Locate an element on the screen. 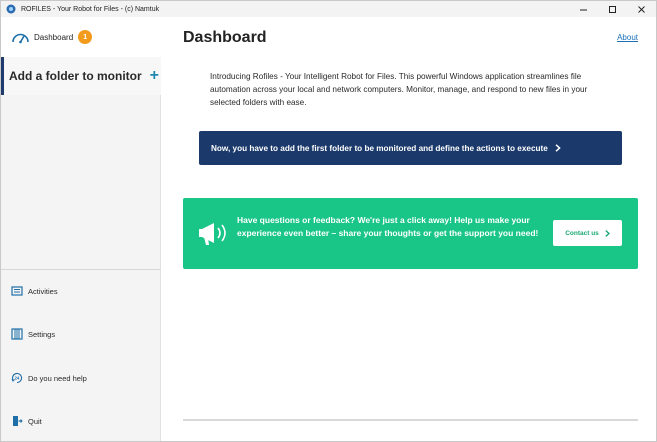 Image resolution: width=657 pixels, height=442 pixels. sidebar-item-help: 24 Do you need help is located at coordinates (81, 378).